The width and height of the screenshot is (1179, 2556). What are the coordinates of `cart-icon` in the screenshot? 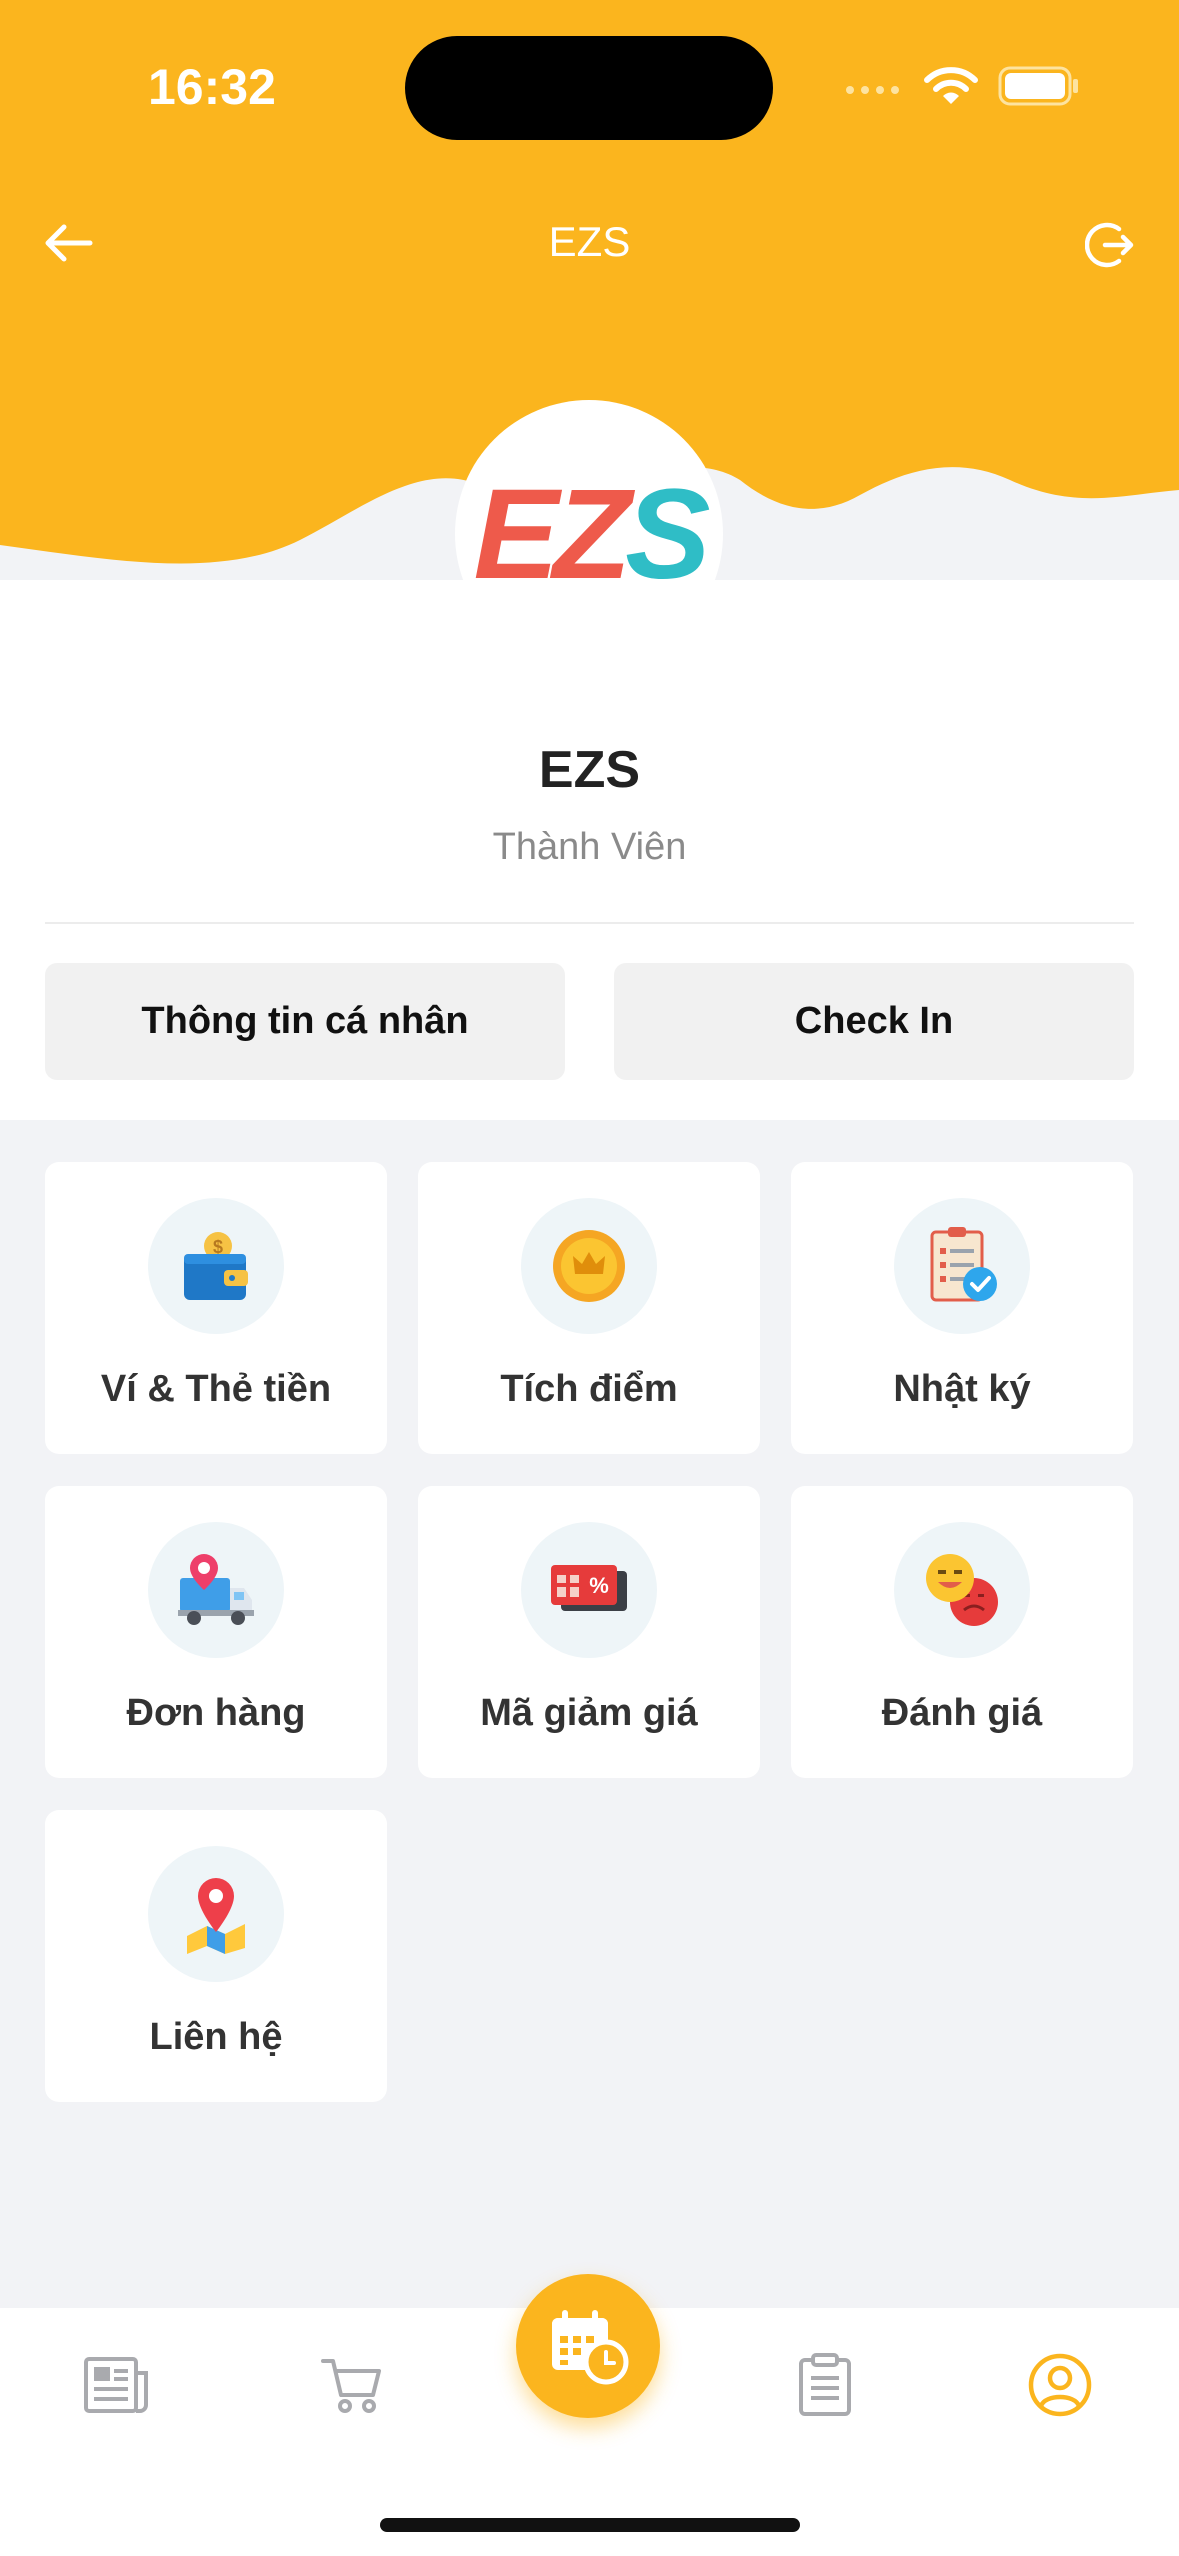 It's located at (351, 2386).